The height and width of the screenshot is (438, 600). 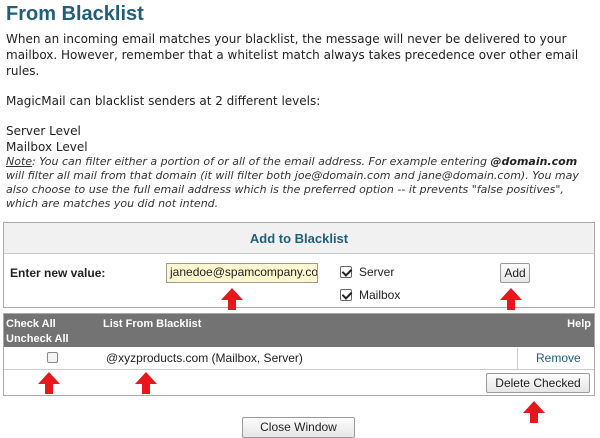 What do you see at coordinates (299, 238) in the screenshot?
I see `add-panel-header: Add to Blacklist` at bounding box center [299, 238].